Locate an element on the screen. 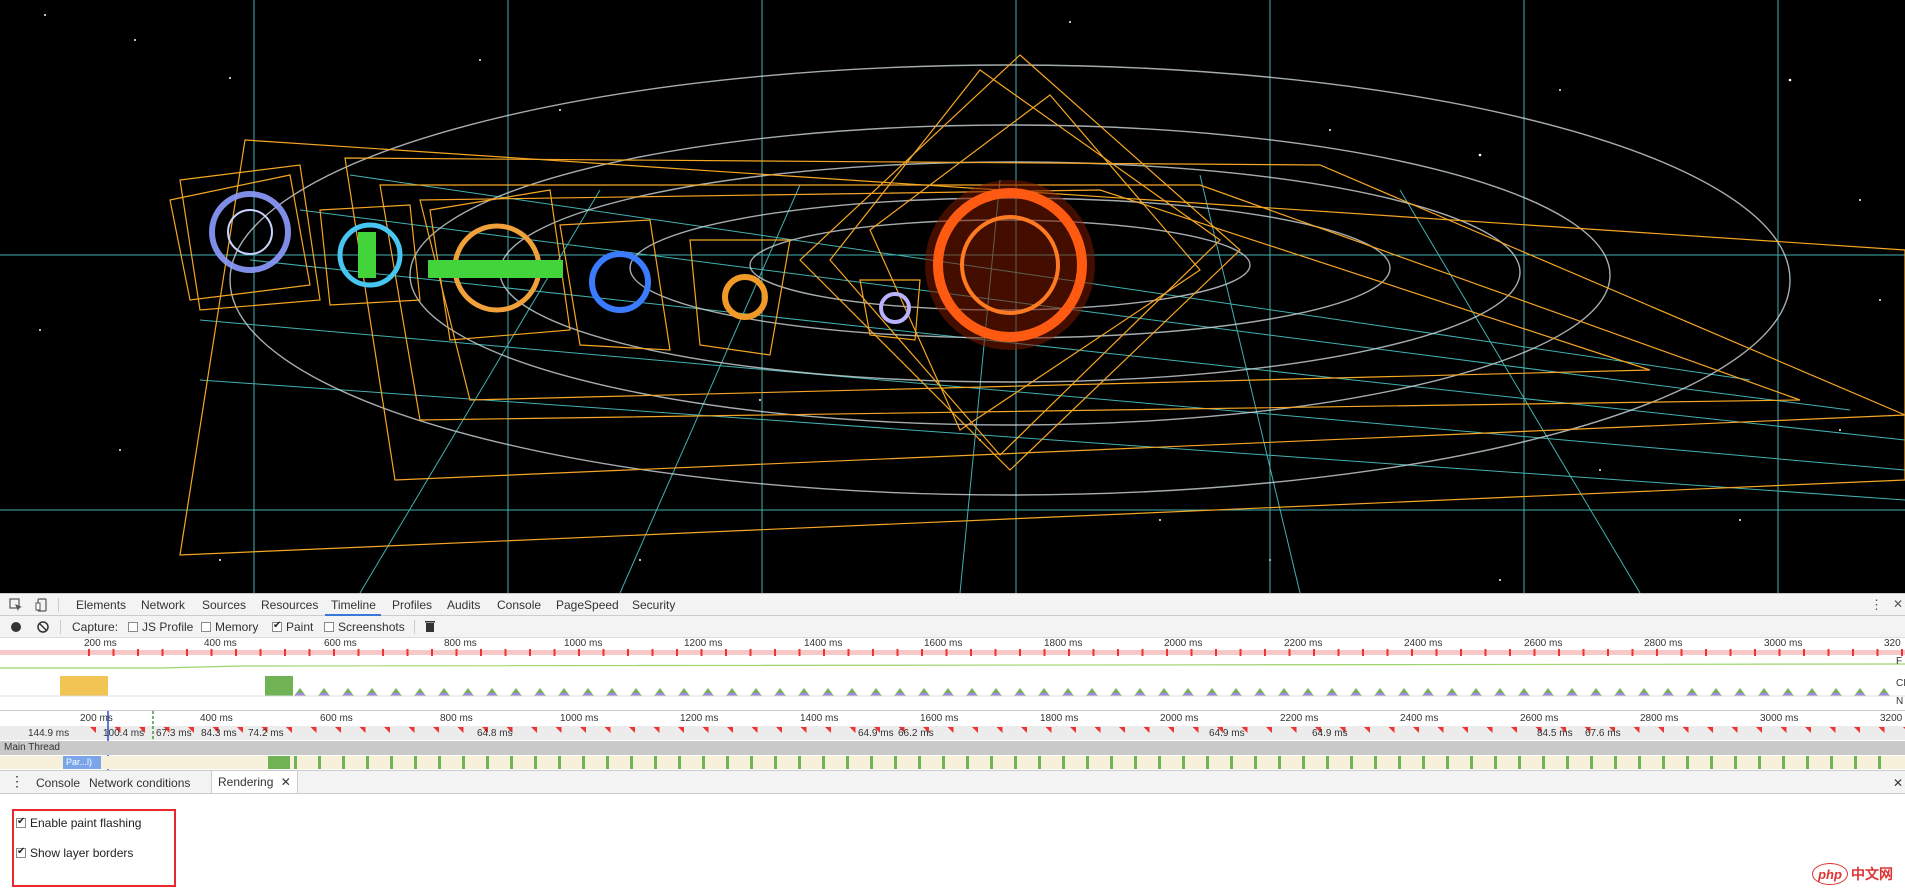 The height and width of the screenshot is (893, 1905). planets is located at coordinates (652, 265).